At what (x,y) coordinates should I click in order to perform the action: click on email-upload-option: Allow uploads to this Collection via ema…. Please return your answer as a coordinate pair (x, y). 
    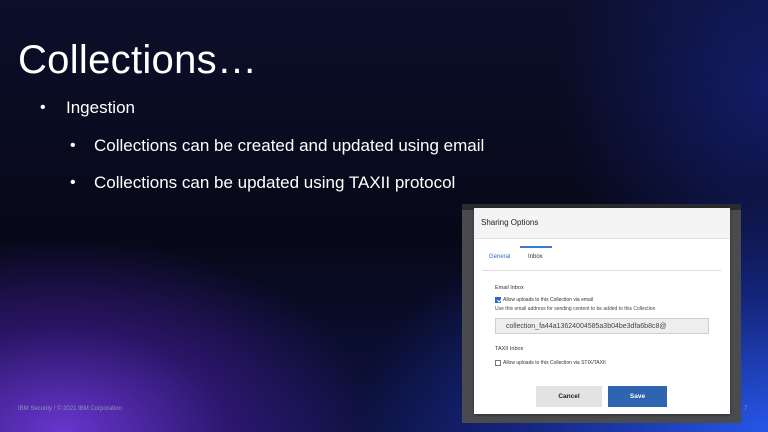
    Looking at the image, I should click on (544, 300).